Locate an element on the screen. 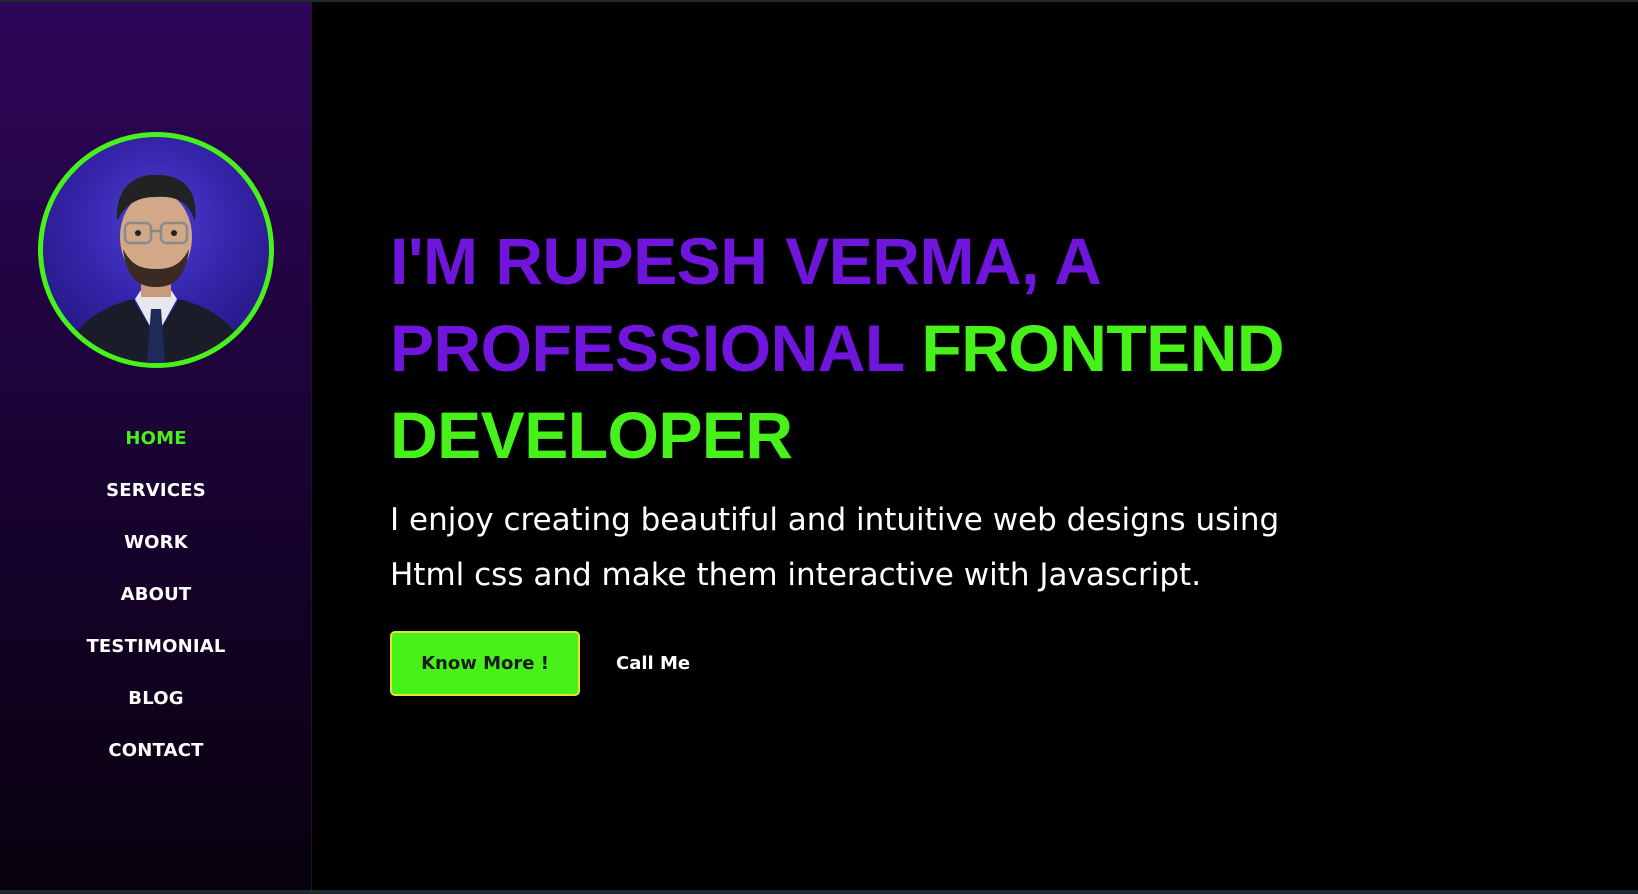 The width and height of the screenshot is (1638, 894). nav-link-blog: BLOG is located at coordinates (155, 698).